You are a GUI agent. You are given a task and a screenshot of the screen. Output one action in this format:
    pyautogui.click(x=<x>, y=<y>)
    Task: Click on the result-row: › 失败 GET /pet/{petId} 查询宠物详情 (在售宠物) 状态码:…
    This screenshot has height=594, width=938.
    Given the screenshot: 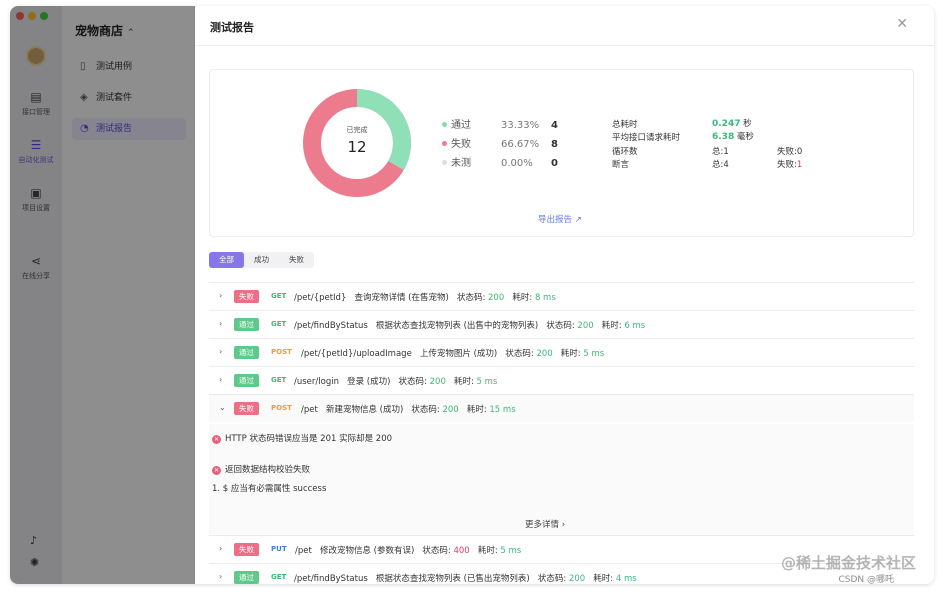 What is the action you would take?
    pyautogui.click(x=561, y=296)
    